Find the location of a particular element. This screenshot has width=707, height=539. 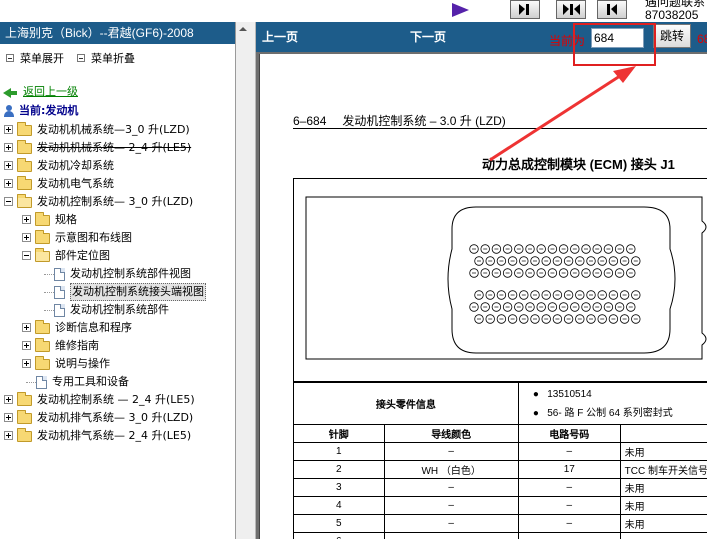

part-description: 56- 路 F 公制 64 系列密封式 is located at coordinates (610, 413).